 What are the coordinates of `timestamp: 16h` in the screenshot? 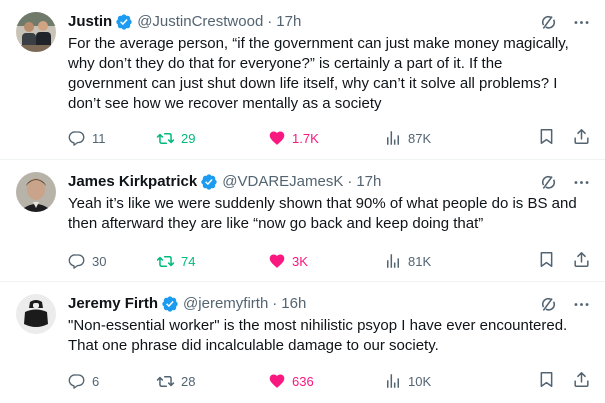 It's located at (293, 304).